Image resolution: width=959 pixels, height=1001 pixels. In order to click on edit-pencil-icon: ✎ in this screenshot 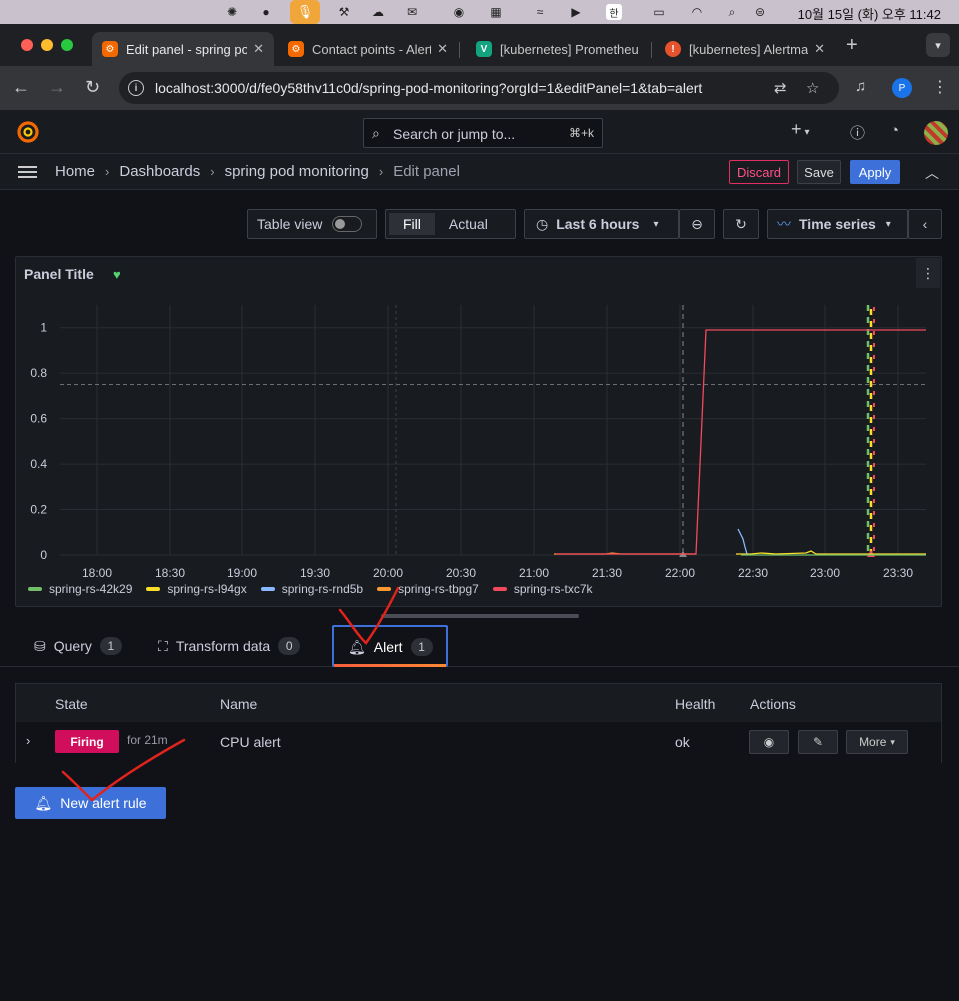, I will do `click(818, 742)`.